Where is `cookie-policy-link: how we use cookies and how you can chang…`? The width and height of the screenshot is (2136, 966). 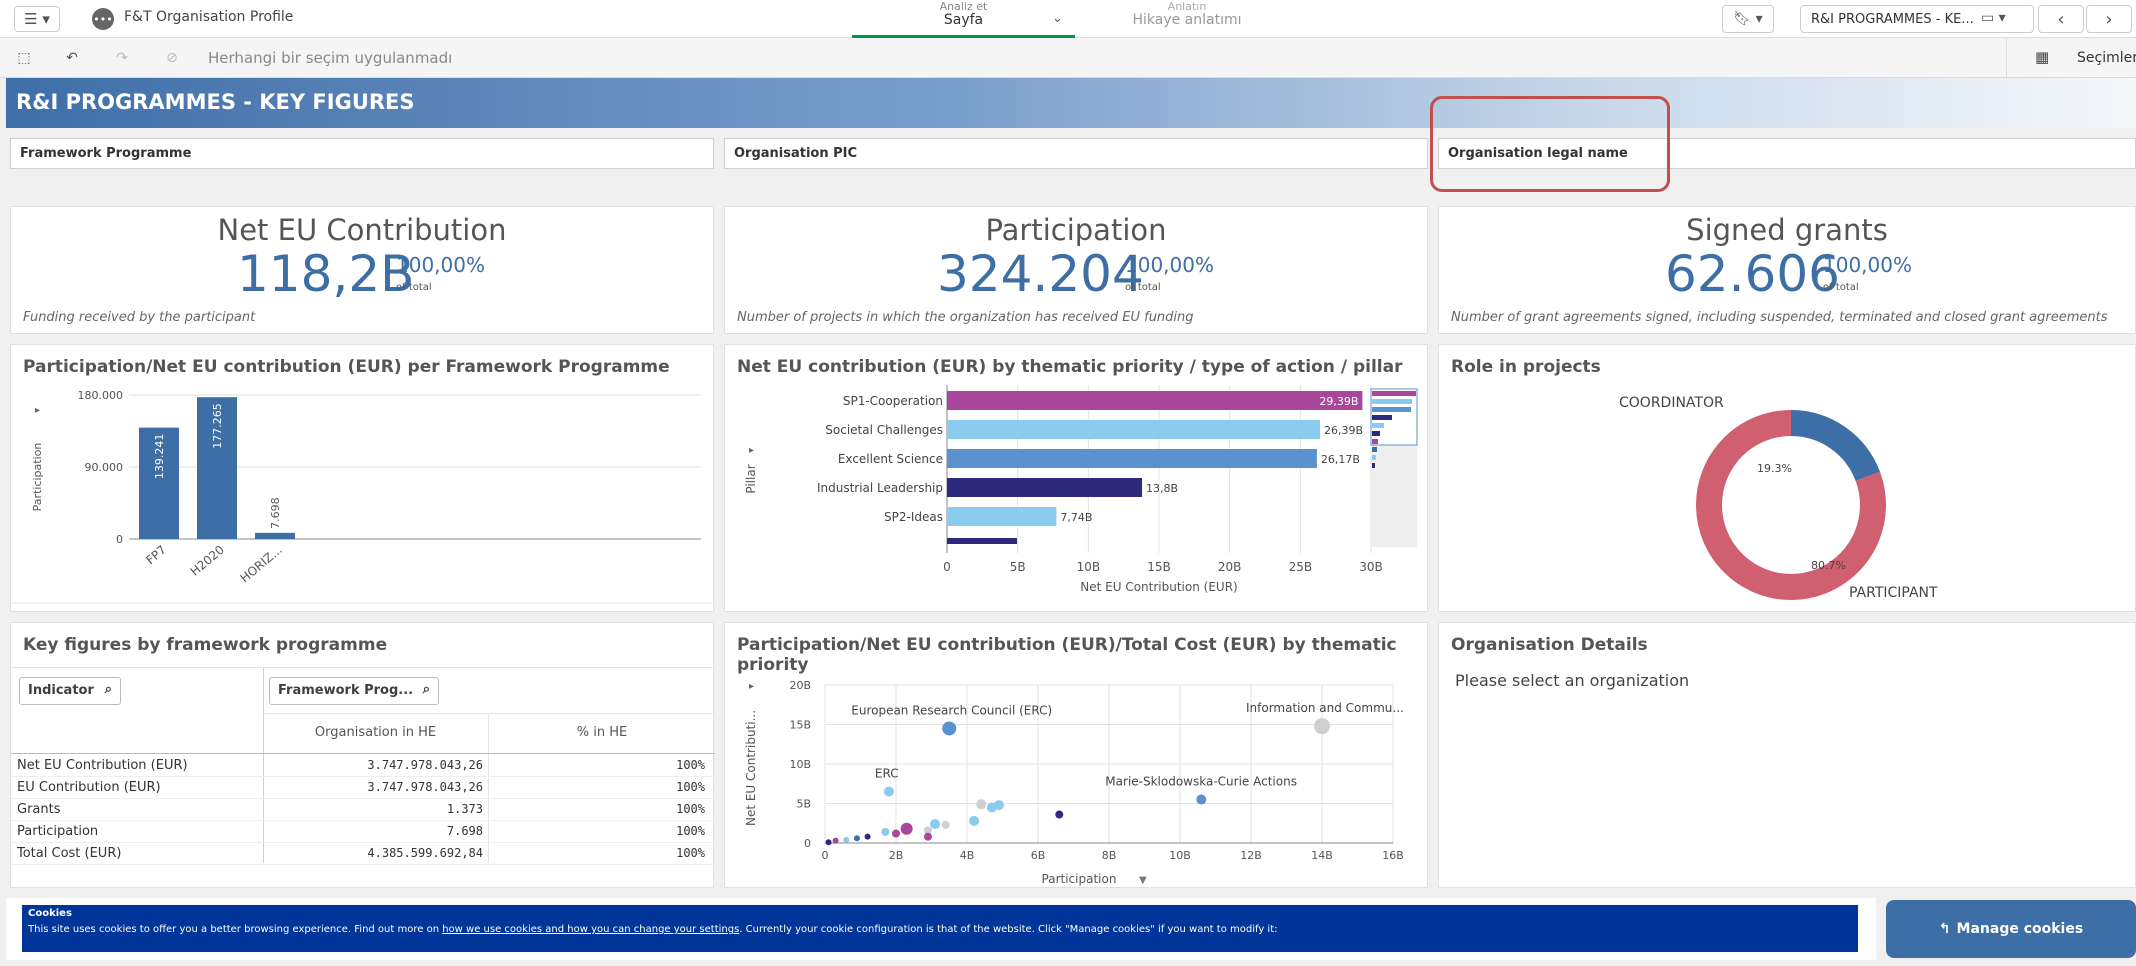 cookie-policy-link: how we use cookies and how you can chang… is located at coordinates (590, 929).